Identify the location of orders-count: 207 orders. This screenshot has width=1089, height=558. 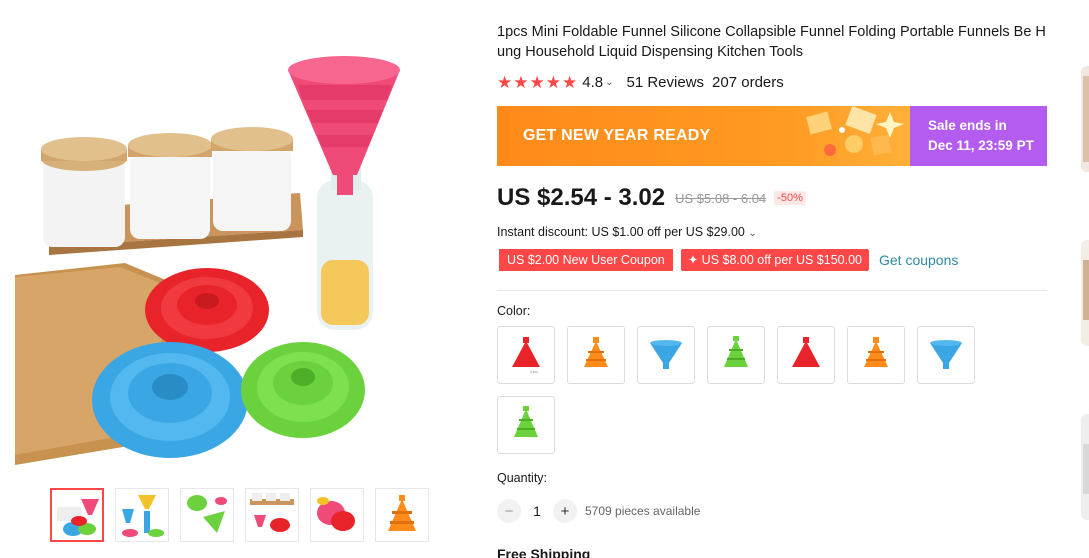
(748, 82).